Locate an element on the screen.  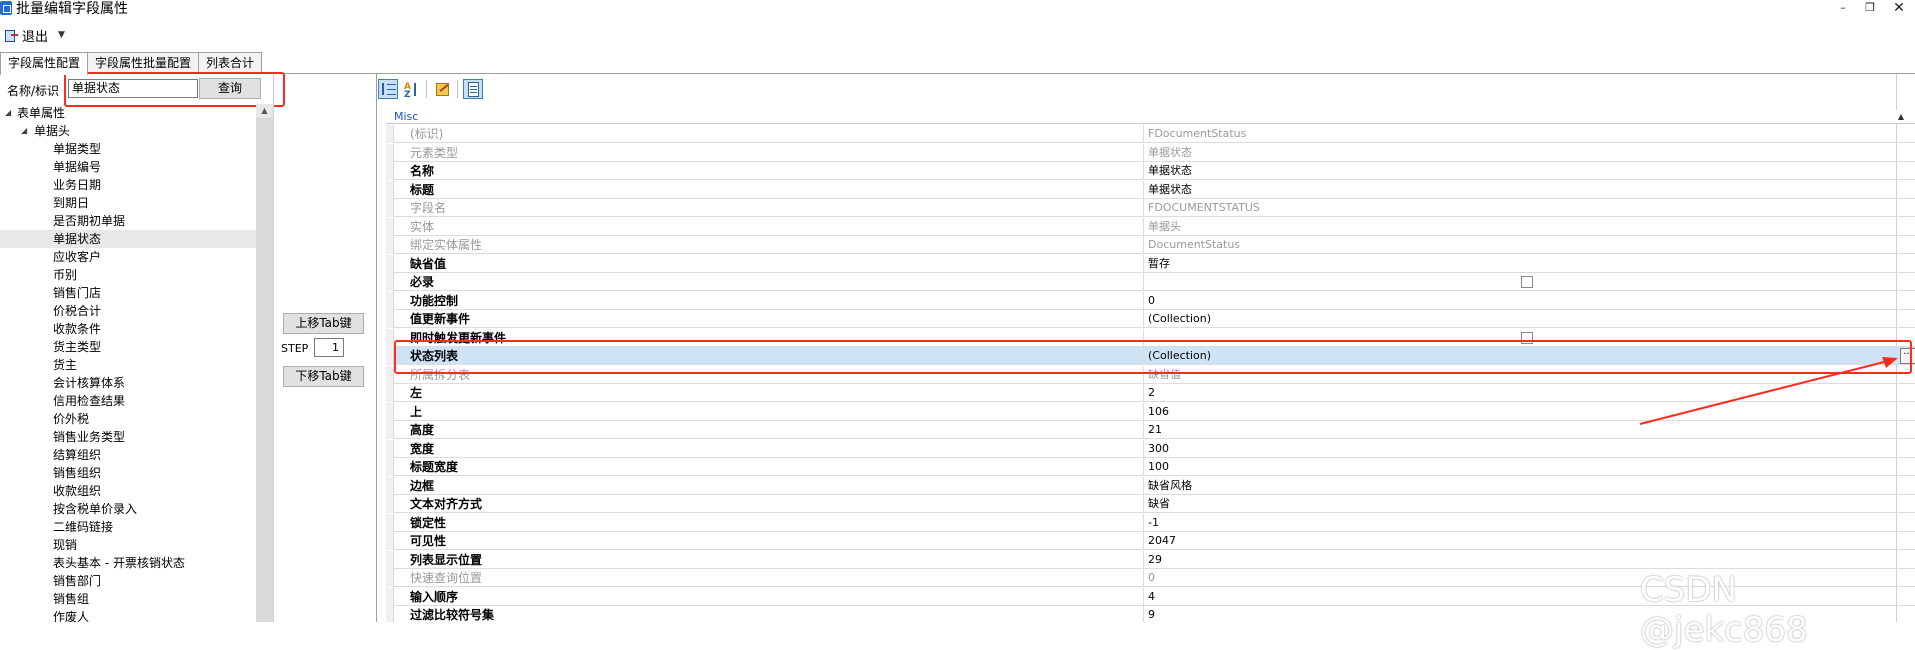
property-value: 缺省风格 is located at coordinates (1170, 486).